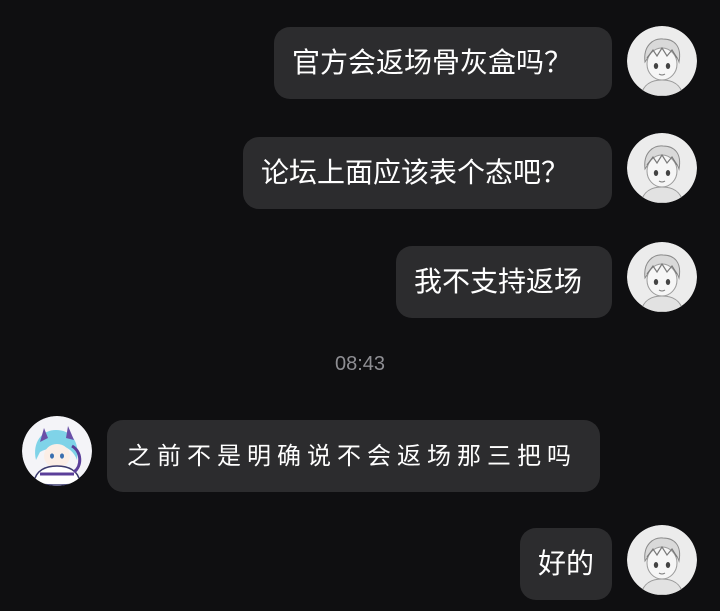 The image size is (720, 611). I want to click on anime-girl-avatar-icon, so click(57, 451).